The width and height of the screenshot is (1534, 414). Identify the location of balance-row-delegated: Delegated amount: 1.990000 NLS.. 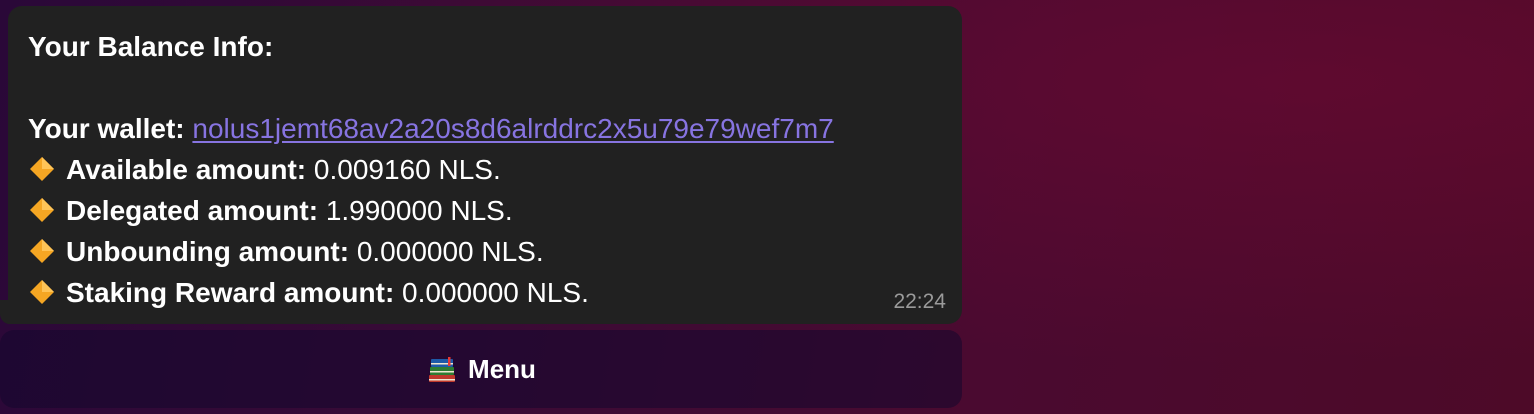
(487, 210).